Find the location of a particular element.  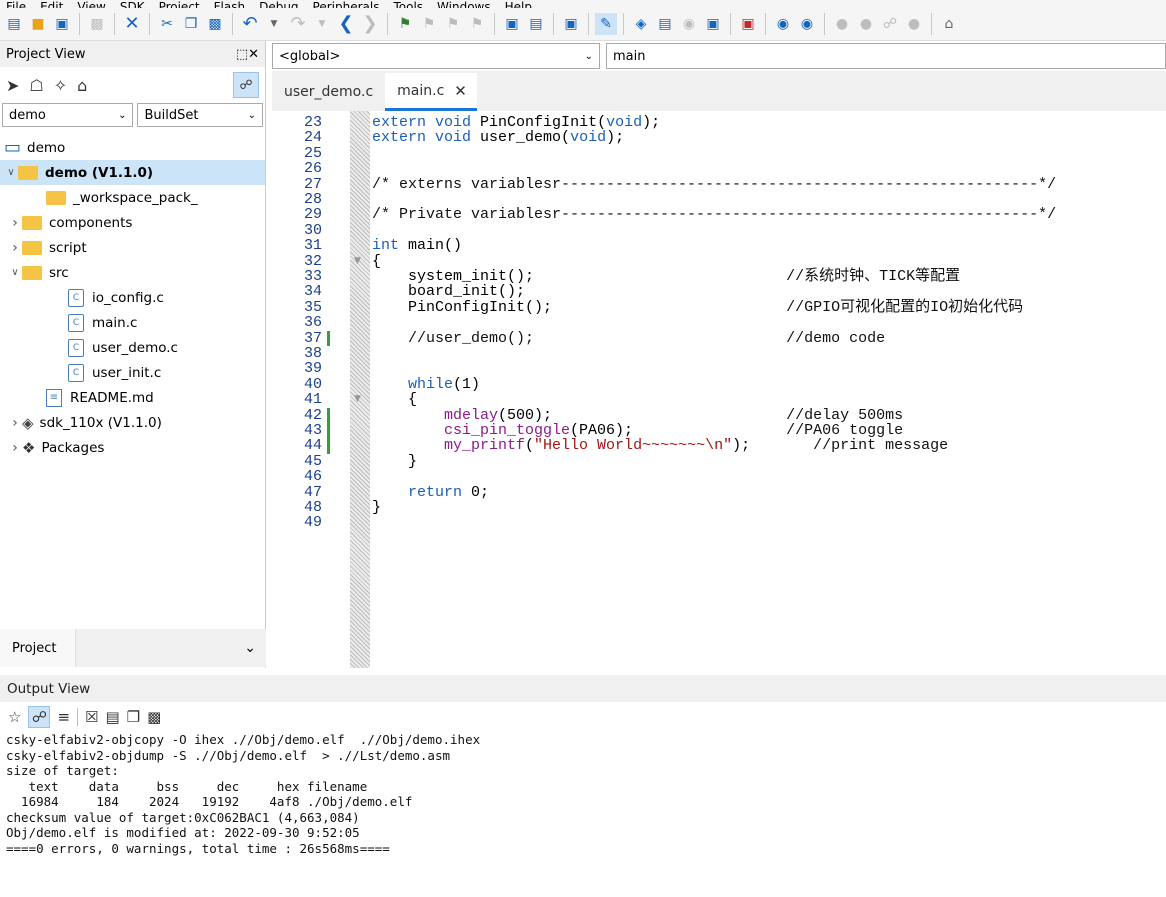

collapse-icon: ✧ is located at coordinates (60, 85).